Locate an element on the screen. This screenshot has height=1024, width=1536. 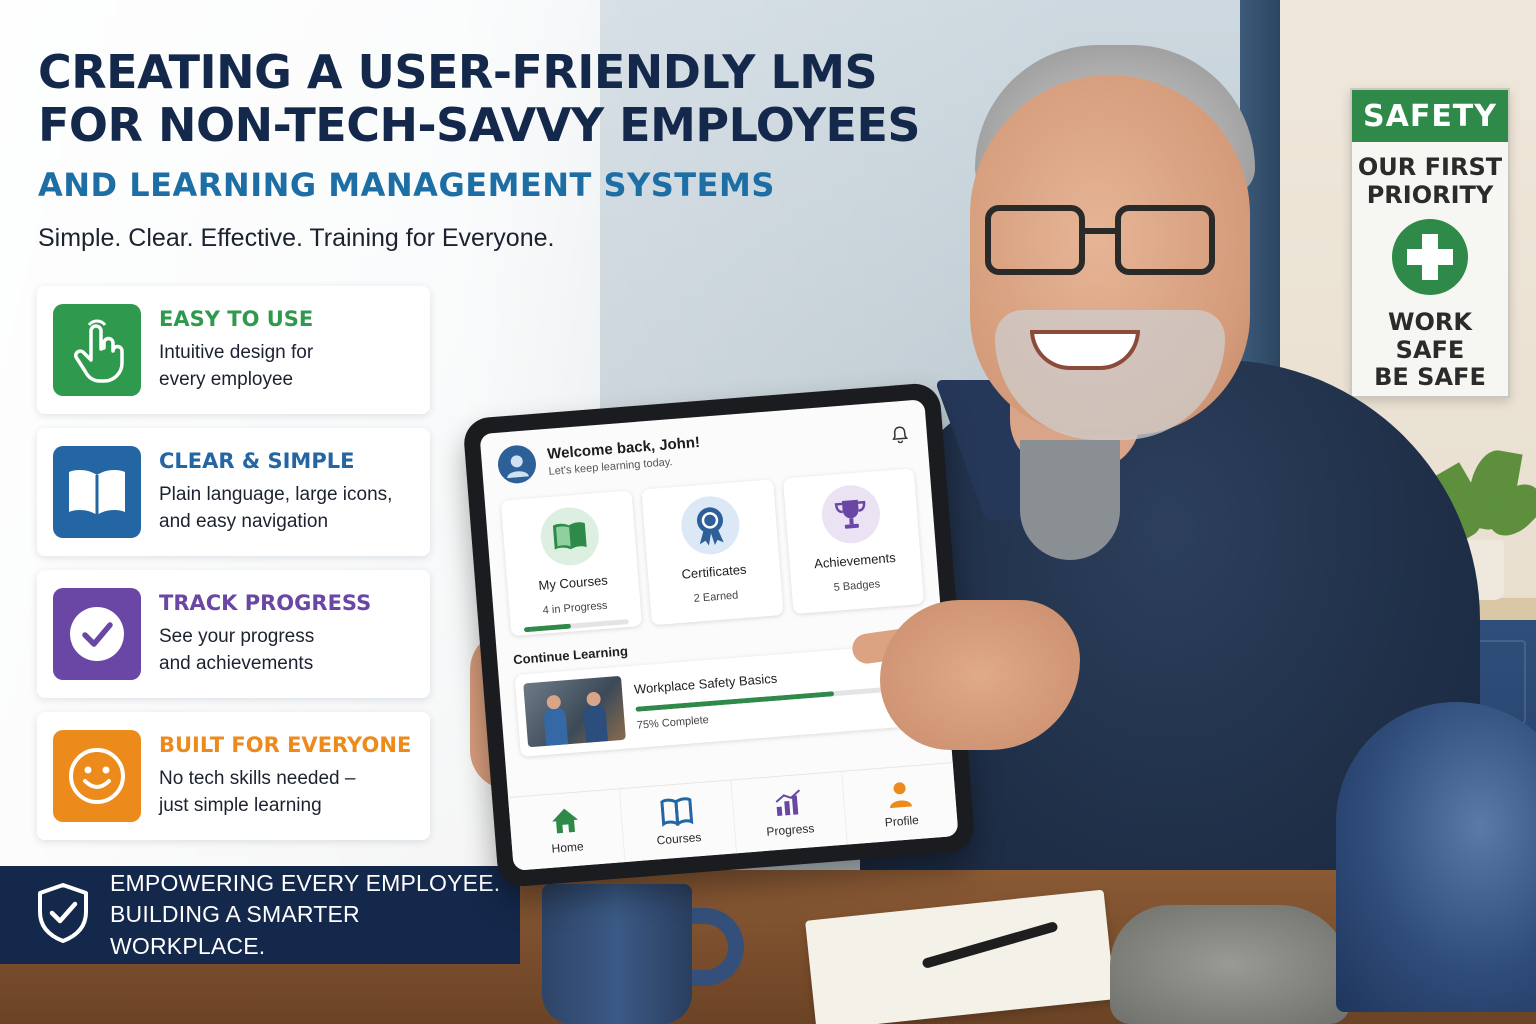
title-line: FOR NON-TECH-SAVVY EMPLOYEES is located at coordinates (479, 125).